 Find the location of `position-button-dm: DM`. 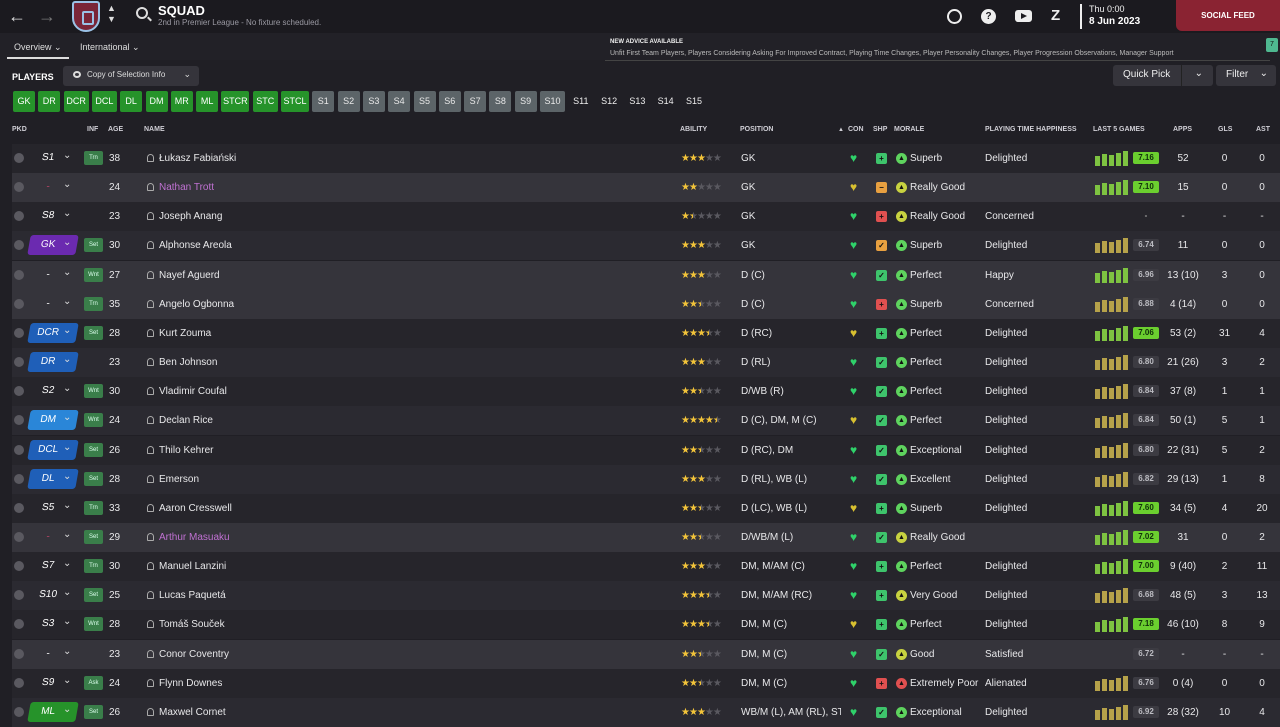

position-button-dm: DM is located at coordinates (156, 101).